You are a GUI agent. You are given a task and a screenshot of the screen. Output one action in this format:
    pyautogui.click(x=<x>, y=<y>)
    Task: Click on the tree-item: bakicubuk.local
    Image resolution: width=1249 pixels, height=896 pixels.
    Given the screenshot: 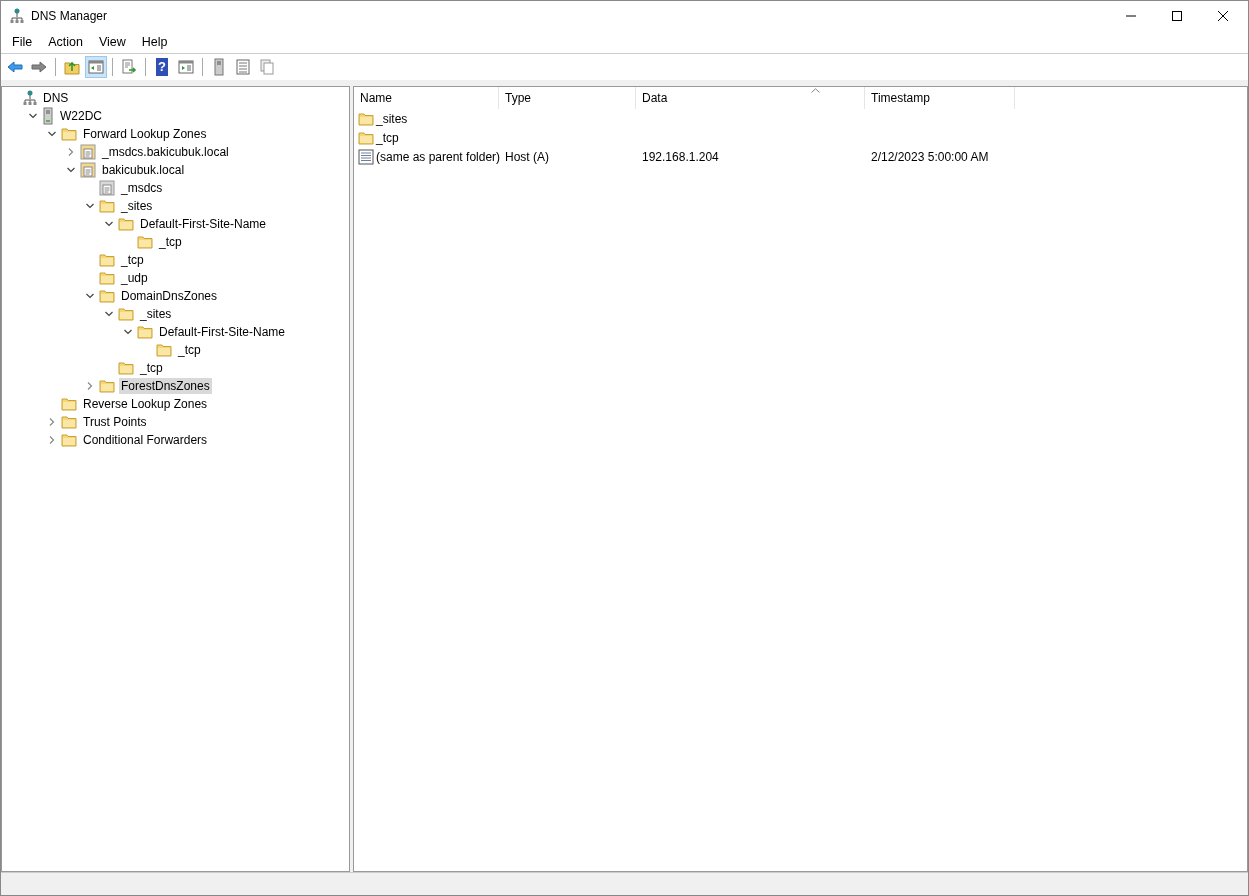 What is the action you would take?
    pyautogui.click(x=143, y=170)
    